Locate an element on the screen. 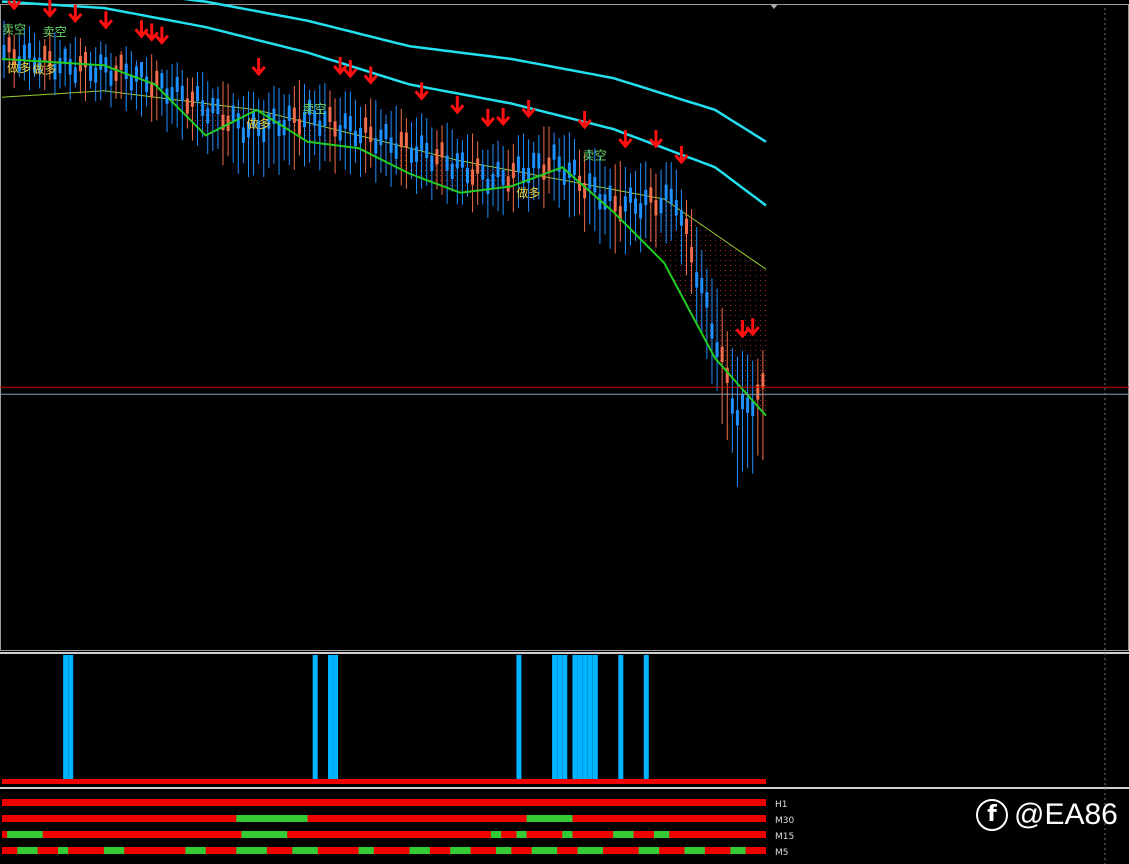  histogram-baseline is located at coordinates (384, 781).